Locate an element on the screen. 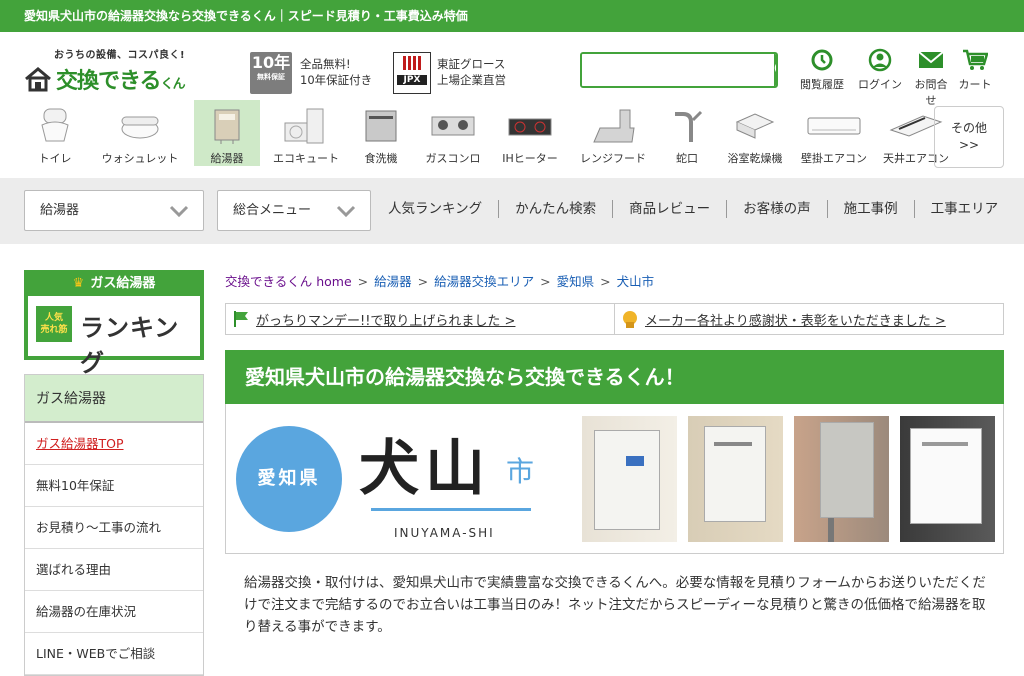 This screenshot has width=1024, height=676. wall-aircon-icon is located at coordinates (834, 126).